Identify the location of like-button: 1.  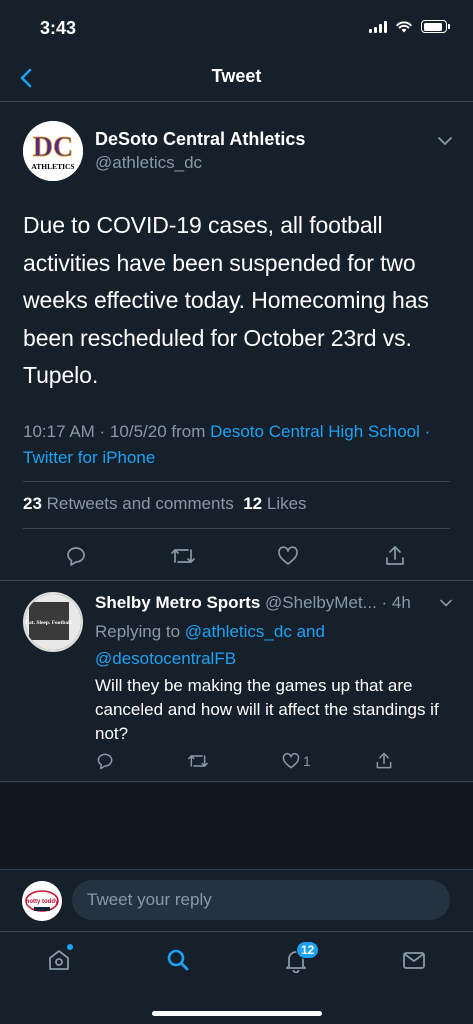
(296, 761).